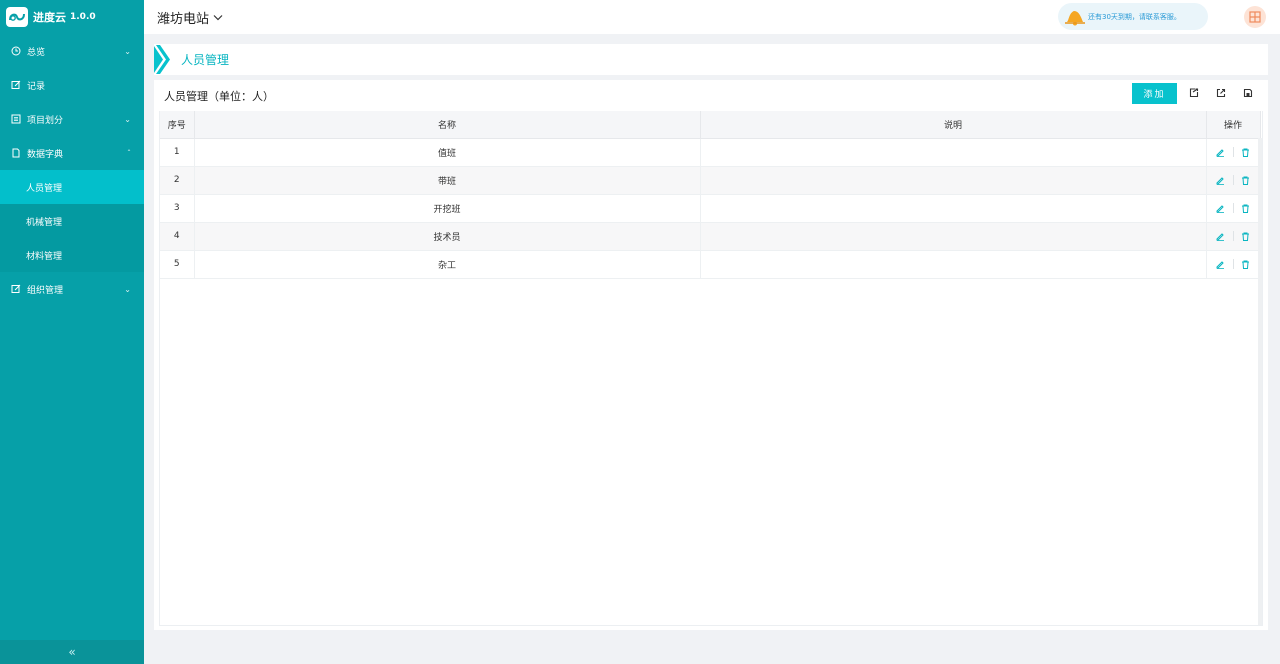 Image resolution: width=1280 pixels, height=664 pixels. Describe the element at coordinates (1221, 93) in the screenshot. I see `export-icon` at that location.